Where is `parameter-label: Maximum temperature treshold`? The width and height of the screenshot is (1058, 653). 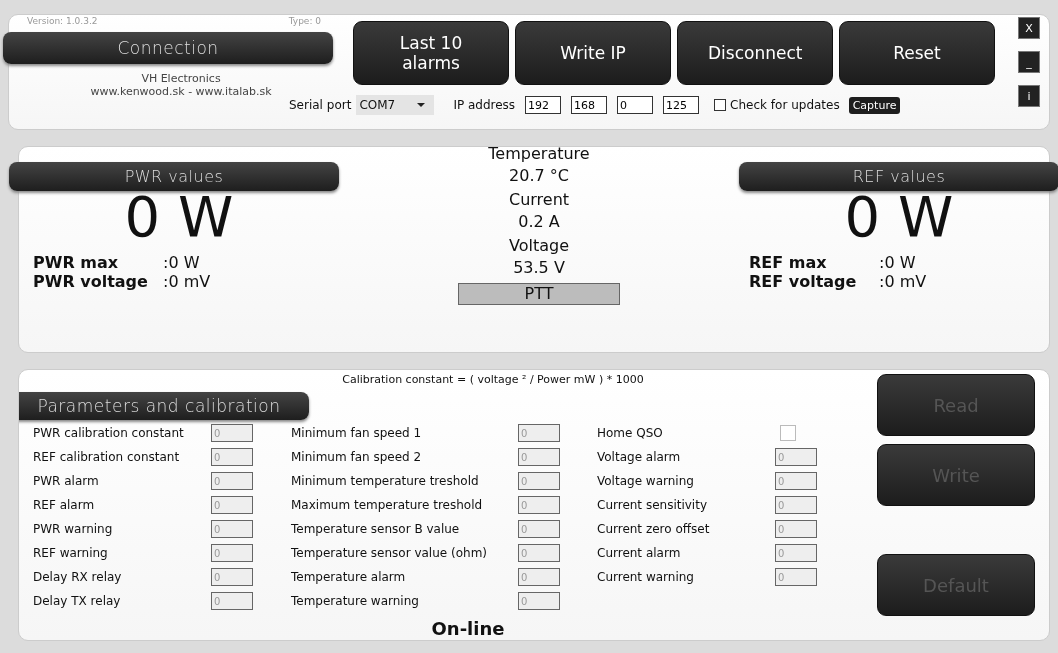 parameter-label: Maximum temperature treshold is located at coordinates (387, 505).